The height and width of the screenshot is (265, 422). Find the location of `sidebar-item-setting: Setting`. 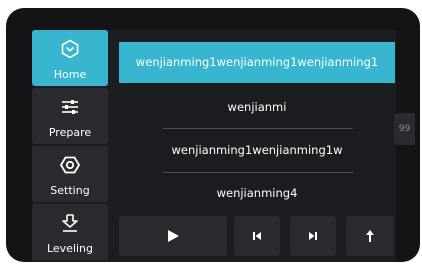

sidebar-item-setting: Setting is located at coordinates (70, 174).